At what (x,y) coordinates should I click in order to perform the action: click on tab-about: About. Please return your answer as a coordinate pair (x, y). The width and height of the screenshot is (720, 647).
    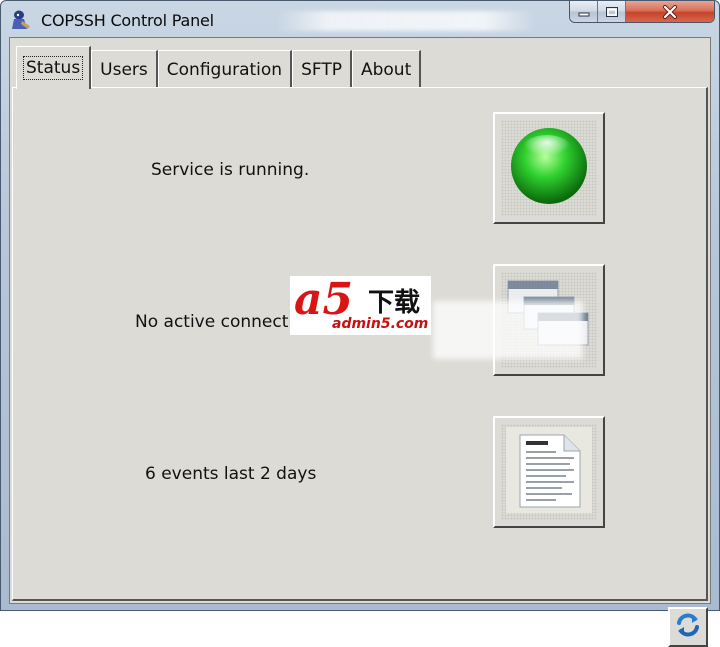
    Looking at the image, I should click on (386, 69).